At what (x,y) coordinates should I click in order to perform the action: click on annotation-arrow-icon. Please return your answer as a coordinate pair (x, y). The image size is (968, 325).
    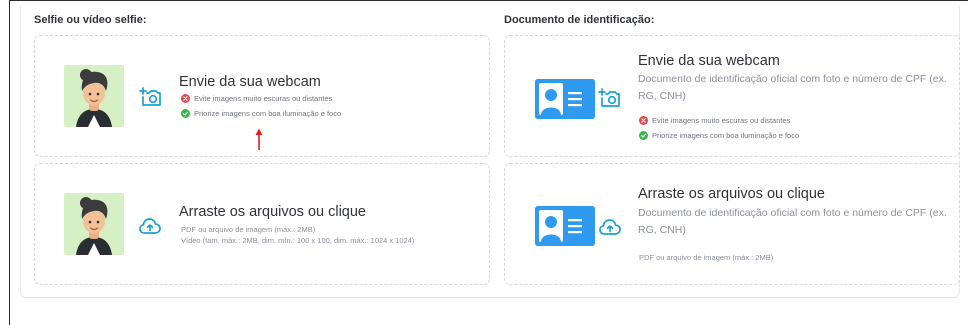
    Looking at the image, I should click on (259, 139).